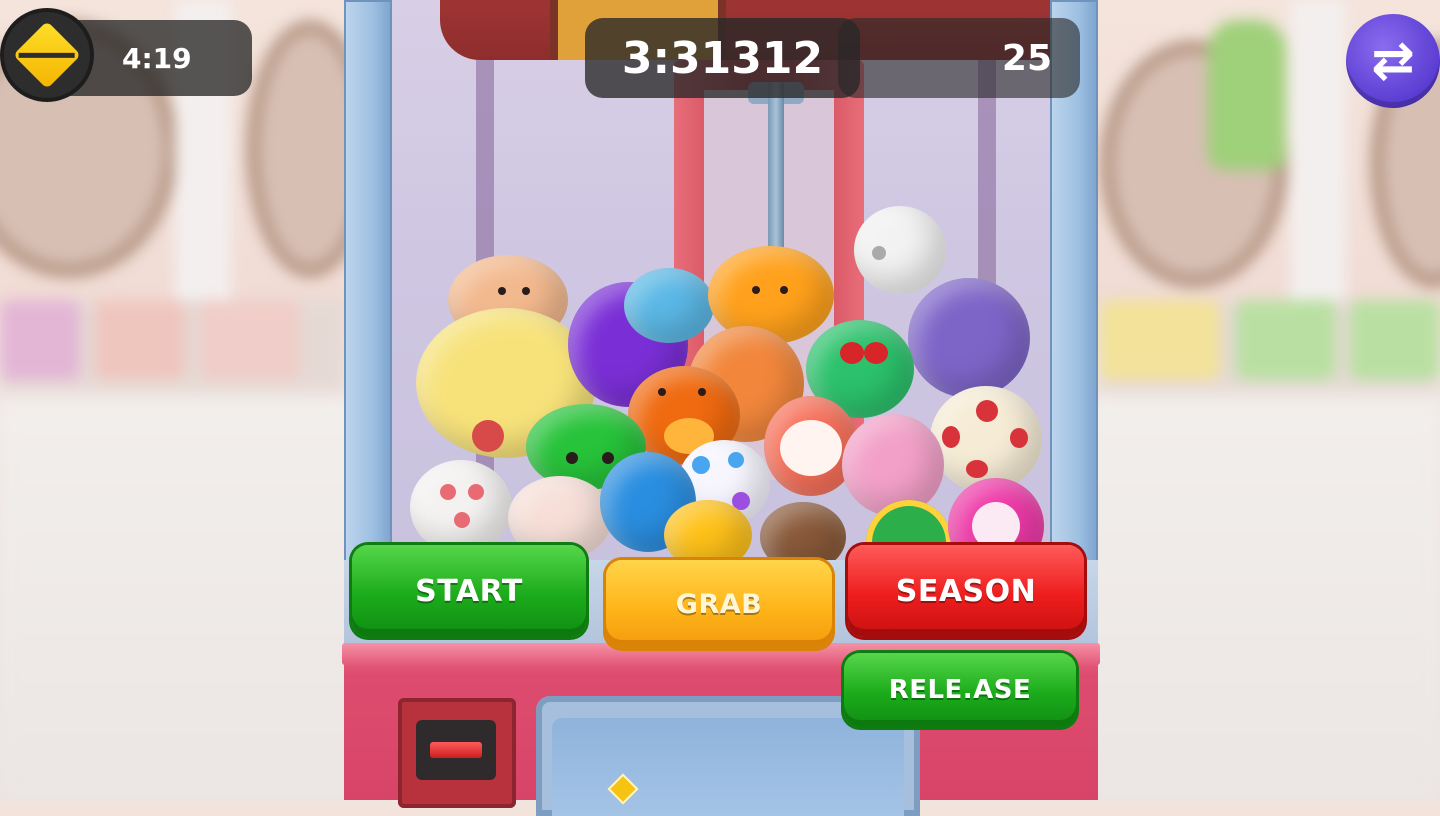  What do you see at coordinates (157, 58) in the screenshot?
I see `left-timer: 4:19` at bounding box center [157, 58].